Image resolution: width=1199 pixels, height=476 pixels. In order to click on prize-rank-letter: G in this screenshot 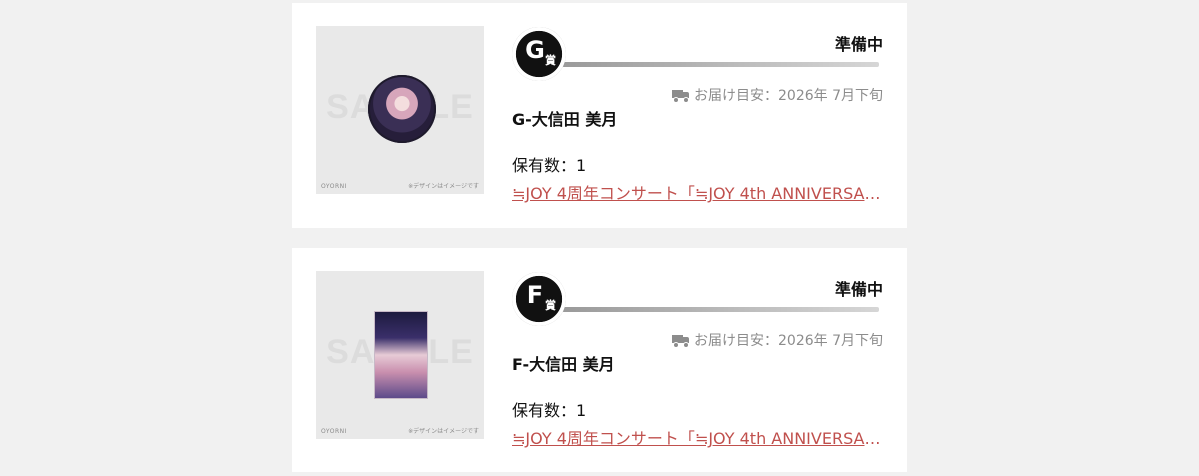, I will do `click(535, 50)`.